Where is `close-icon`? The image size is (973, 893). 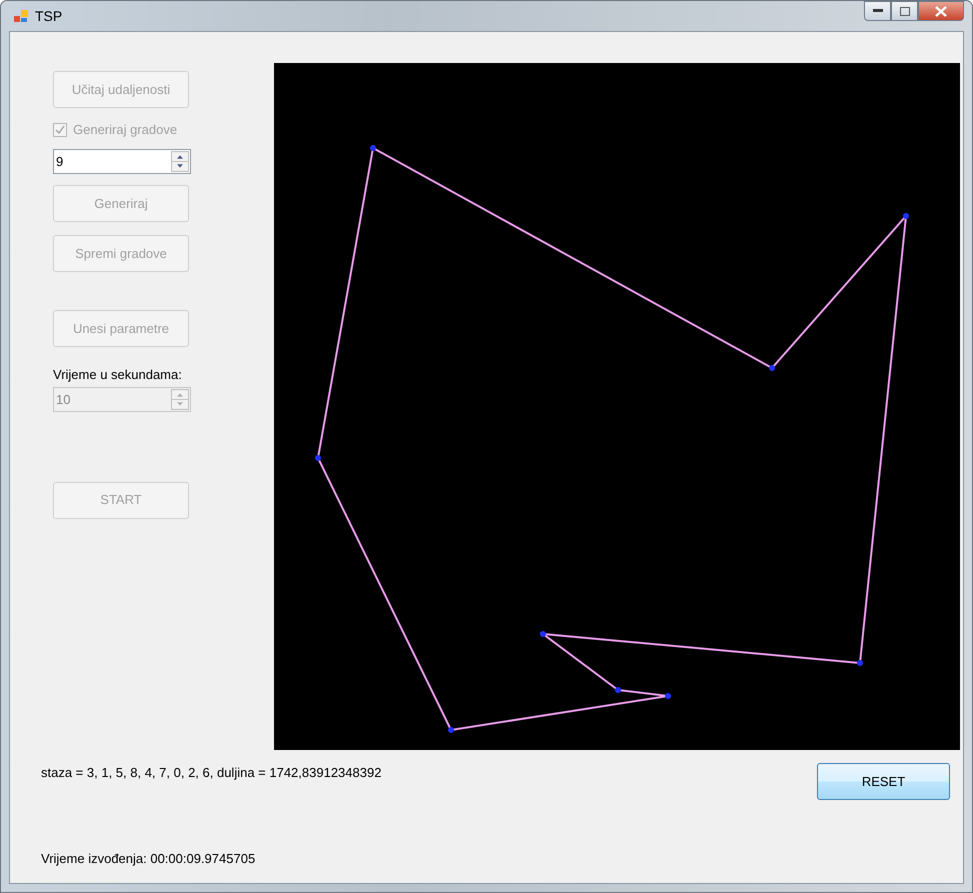
close-icon is located at coordinates (941, 11).